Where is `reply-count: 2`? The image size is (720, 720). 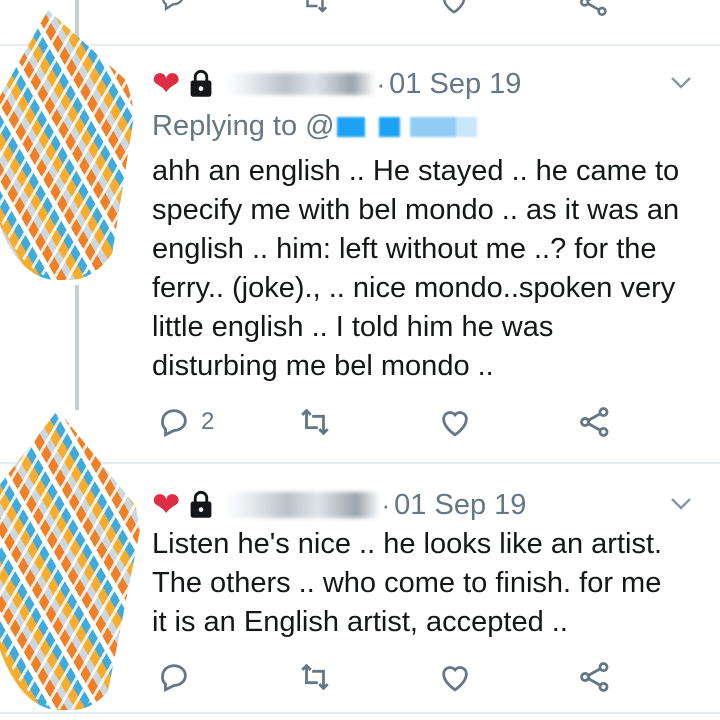
reply-count: 2 is located at coordinates (208, 421).